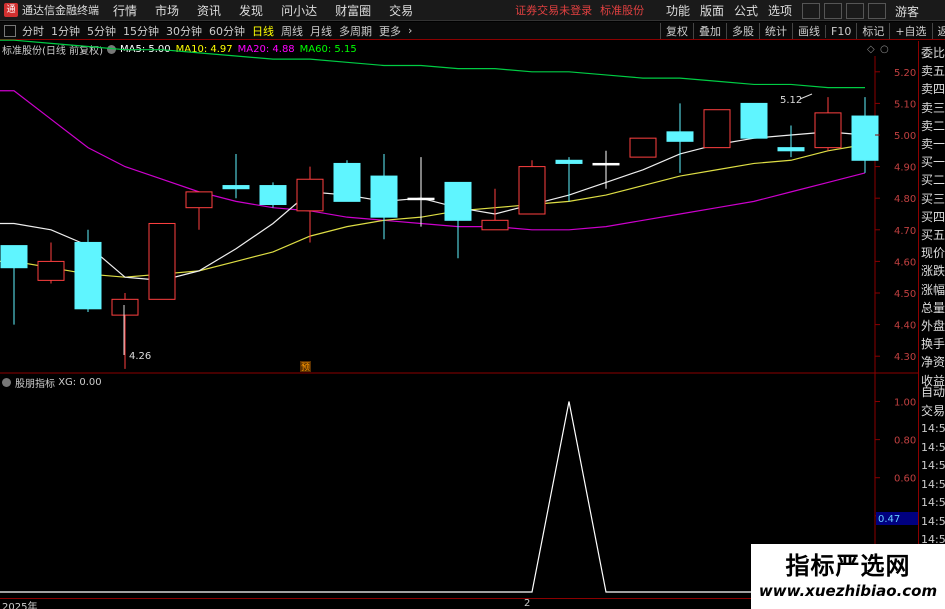 Image resolution: width=945 pixels, height=609 pixels. I want to click on menu-item-news: 资讯, so click(209, 10).